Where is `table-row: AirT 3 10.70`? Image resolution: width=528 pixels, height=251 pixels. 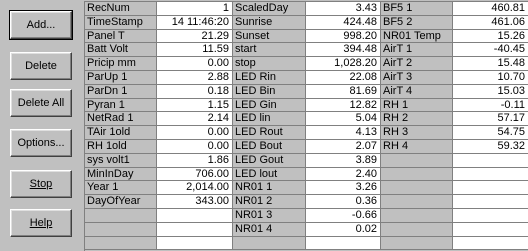
table-row: AirT 3 10.70 is located at coordinates (454, 78).